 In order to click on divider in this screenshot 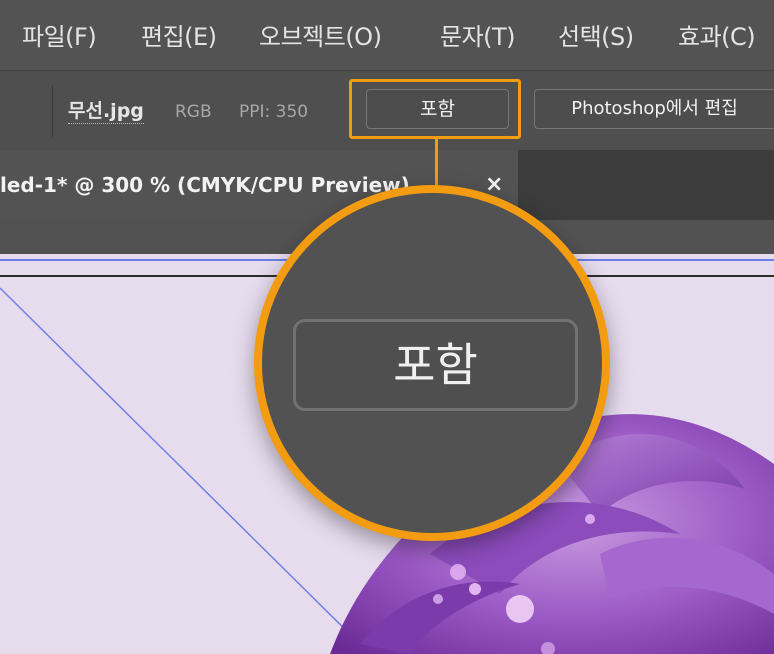, I will do `click(52, 111)`.